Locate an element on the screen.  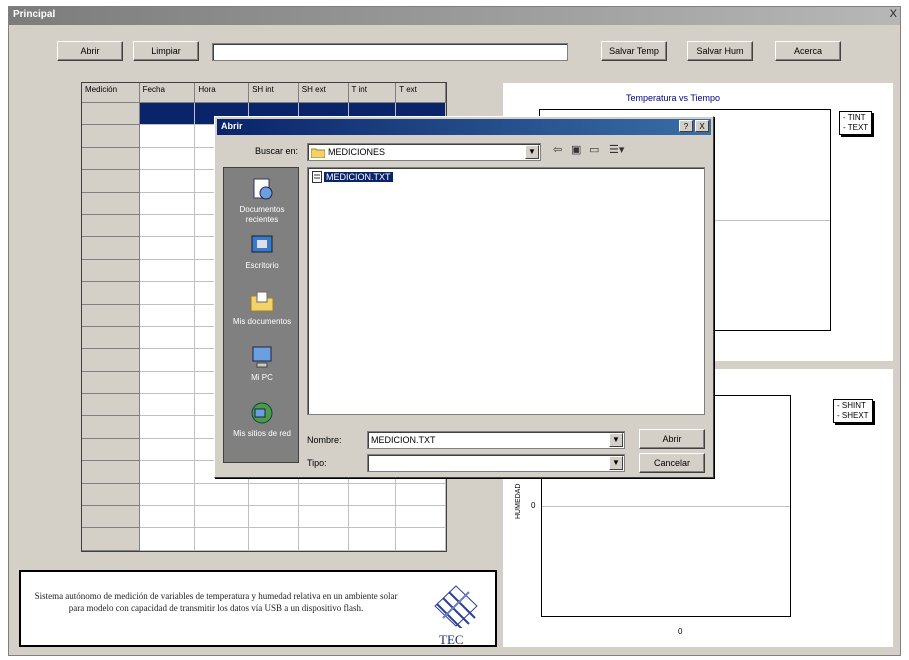
col-header: Hora is located at coordinates (222, 93).